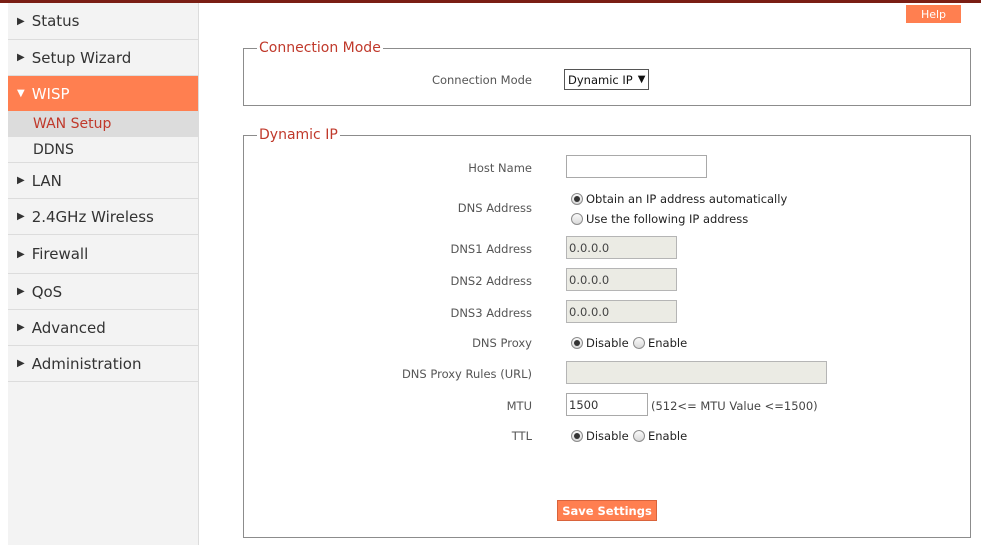  Describe the element at coordinates (60, 254) in the screenshot. I see `sidebar-item-label: Firewall` at that location.